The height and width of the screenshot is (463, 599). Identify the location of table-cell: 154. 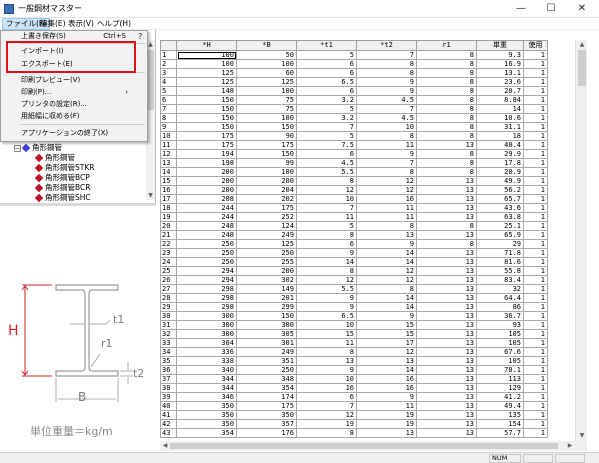
(500, 424).